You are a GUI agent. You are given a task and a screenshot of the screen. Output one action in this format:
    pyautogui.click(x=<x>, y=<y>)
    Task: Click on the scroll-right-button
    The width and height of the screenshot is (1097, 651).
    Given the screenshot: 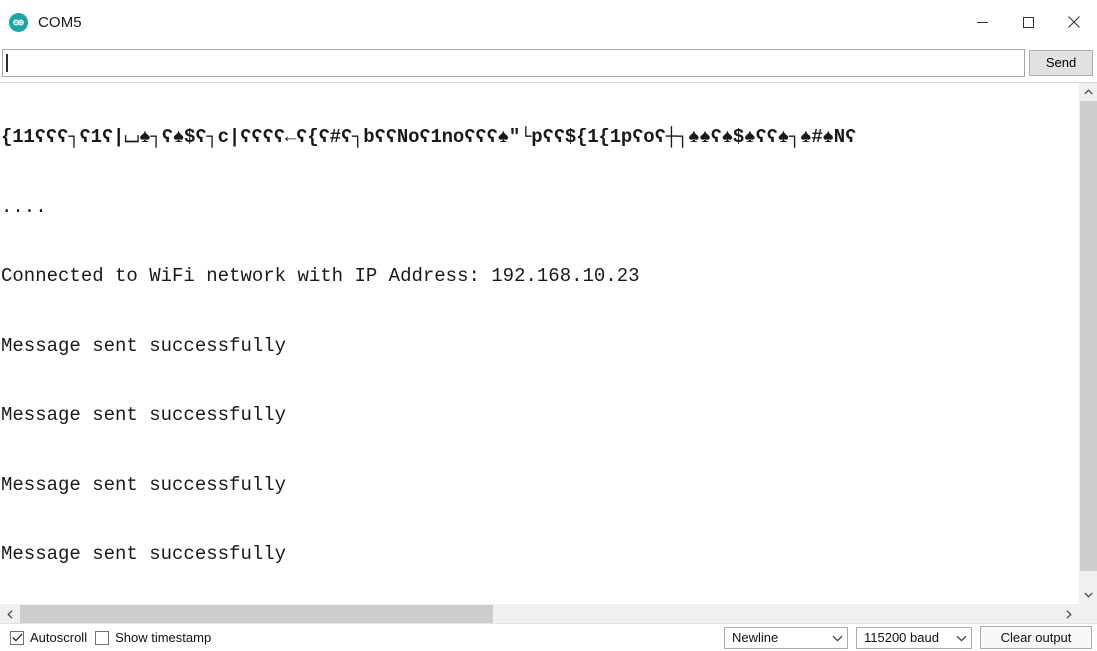 What is the action you would take?
    pyautogui.click(x=1069, y=614)
    